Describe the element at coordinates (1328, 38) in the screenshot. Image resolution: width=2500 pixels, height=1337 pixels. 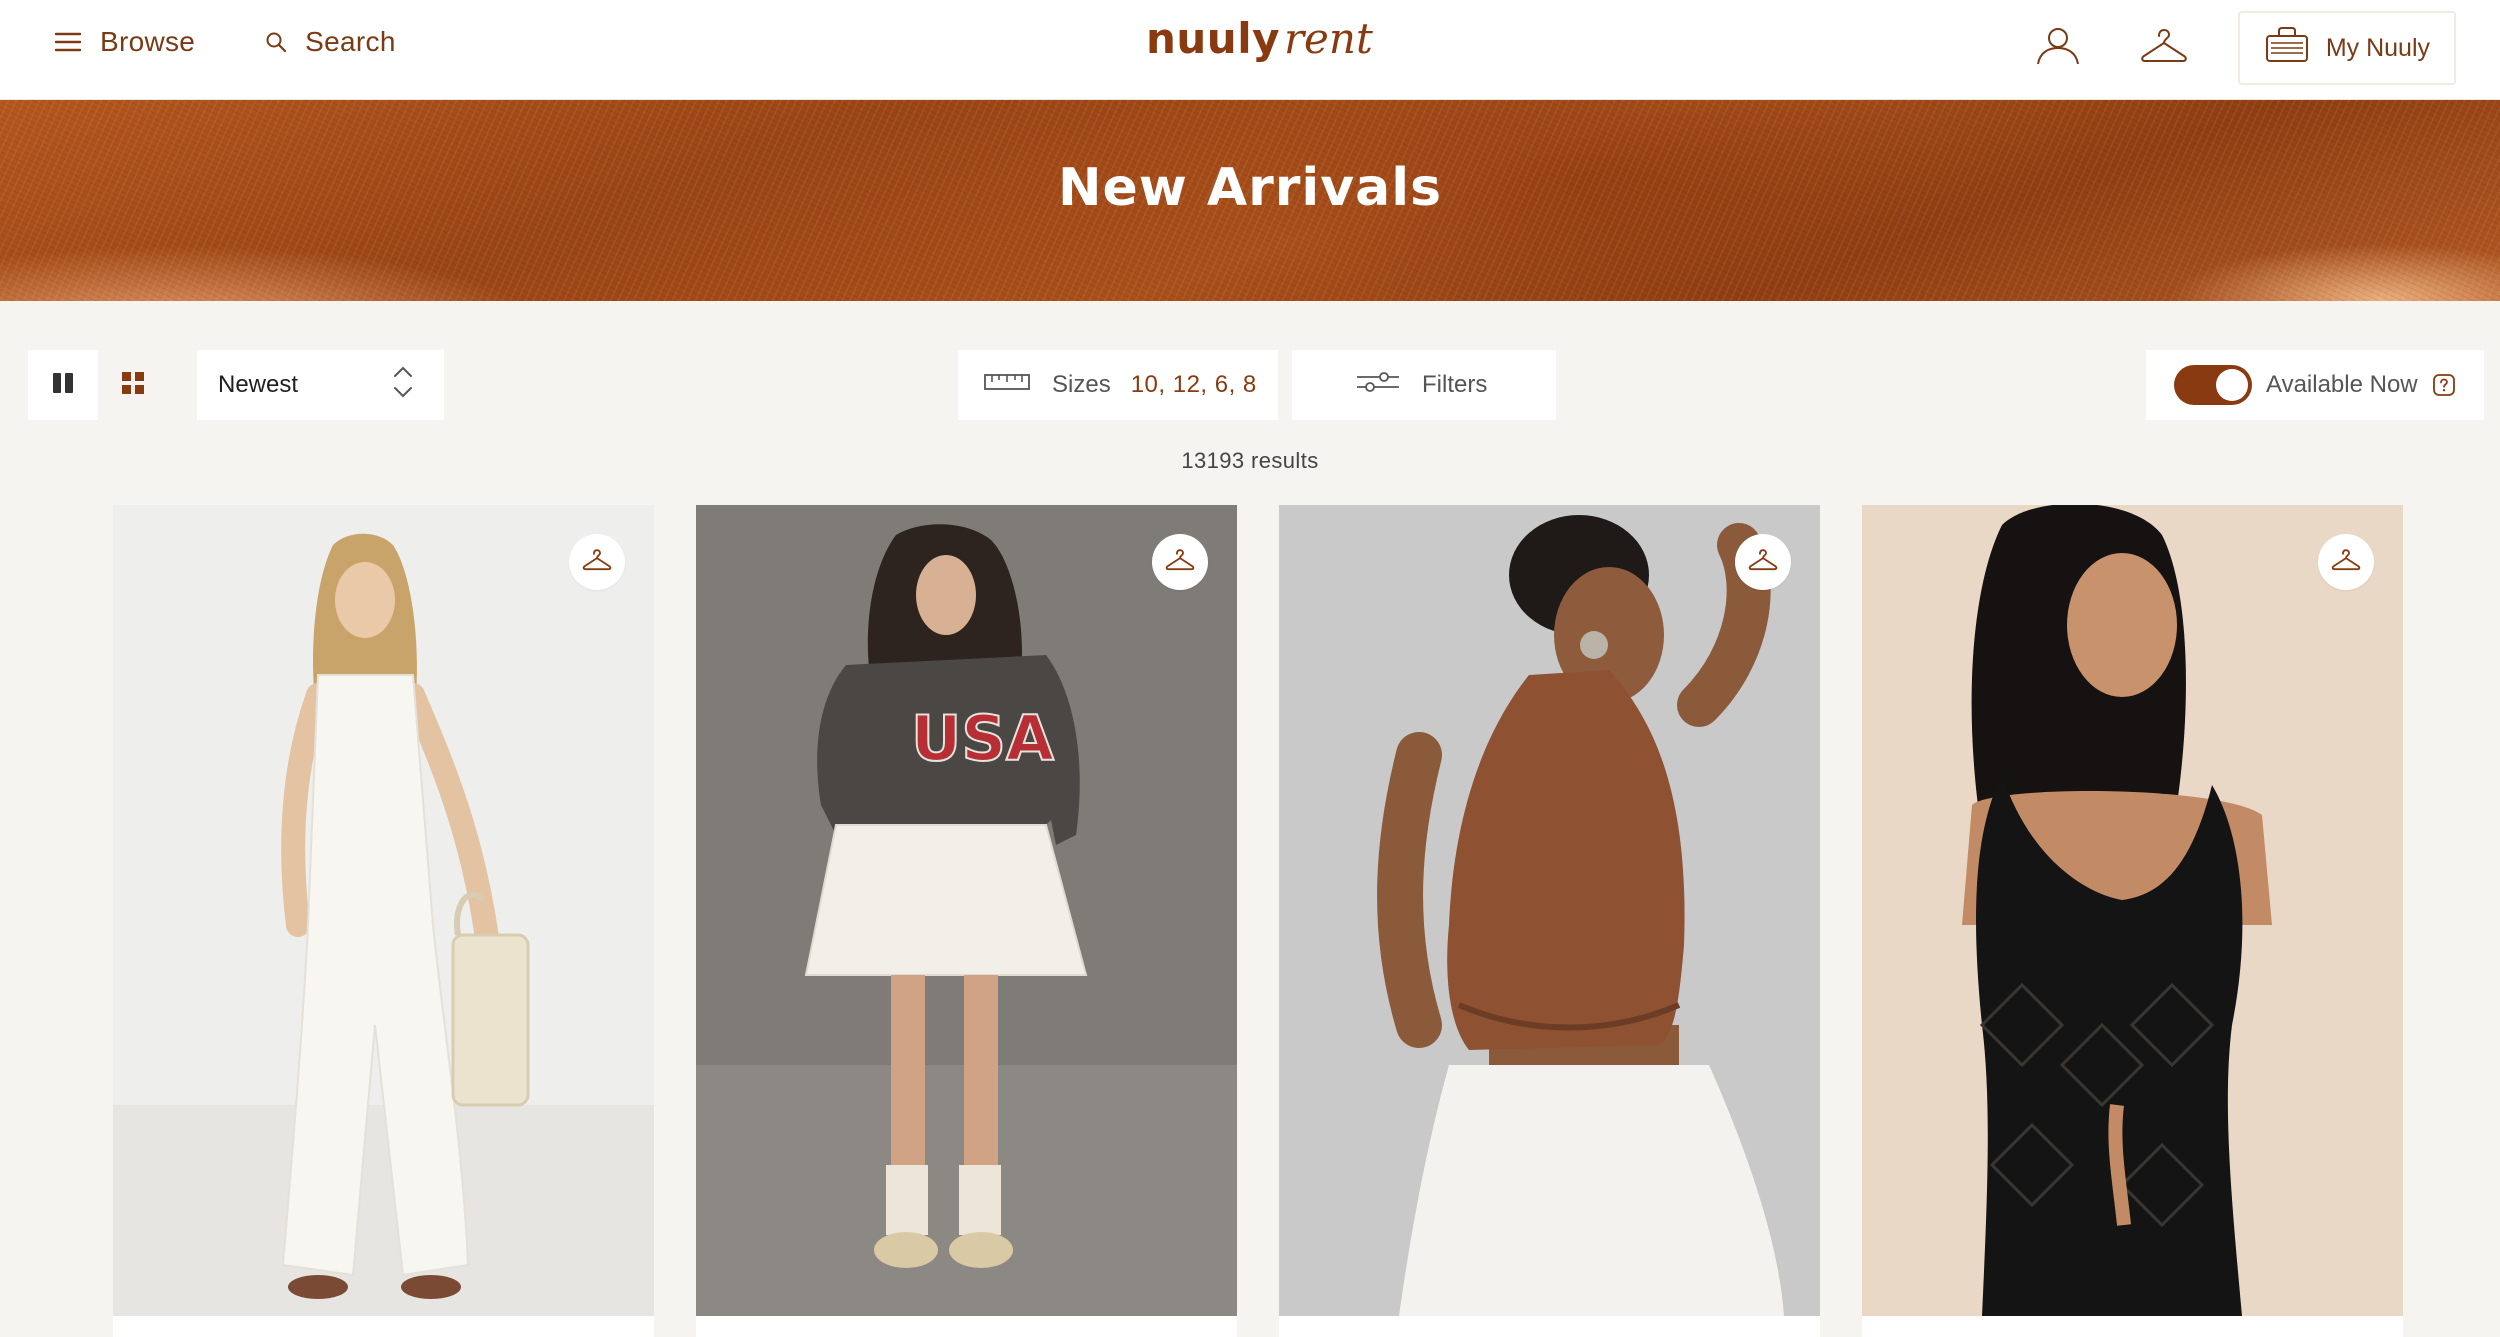
I see `logo-sub-text: rent` at that location.